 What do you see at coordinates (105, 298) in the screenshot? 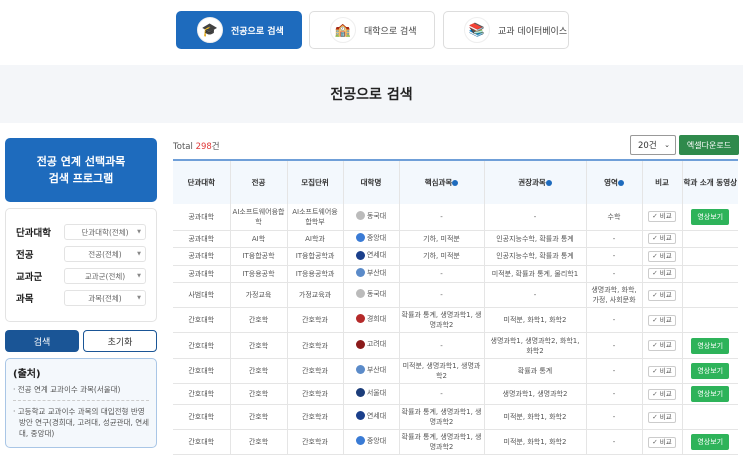
I see `subject-select: 과목(전체) ▼` at bounding box center [105, 298].